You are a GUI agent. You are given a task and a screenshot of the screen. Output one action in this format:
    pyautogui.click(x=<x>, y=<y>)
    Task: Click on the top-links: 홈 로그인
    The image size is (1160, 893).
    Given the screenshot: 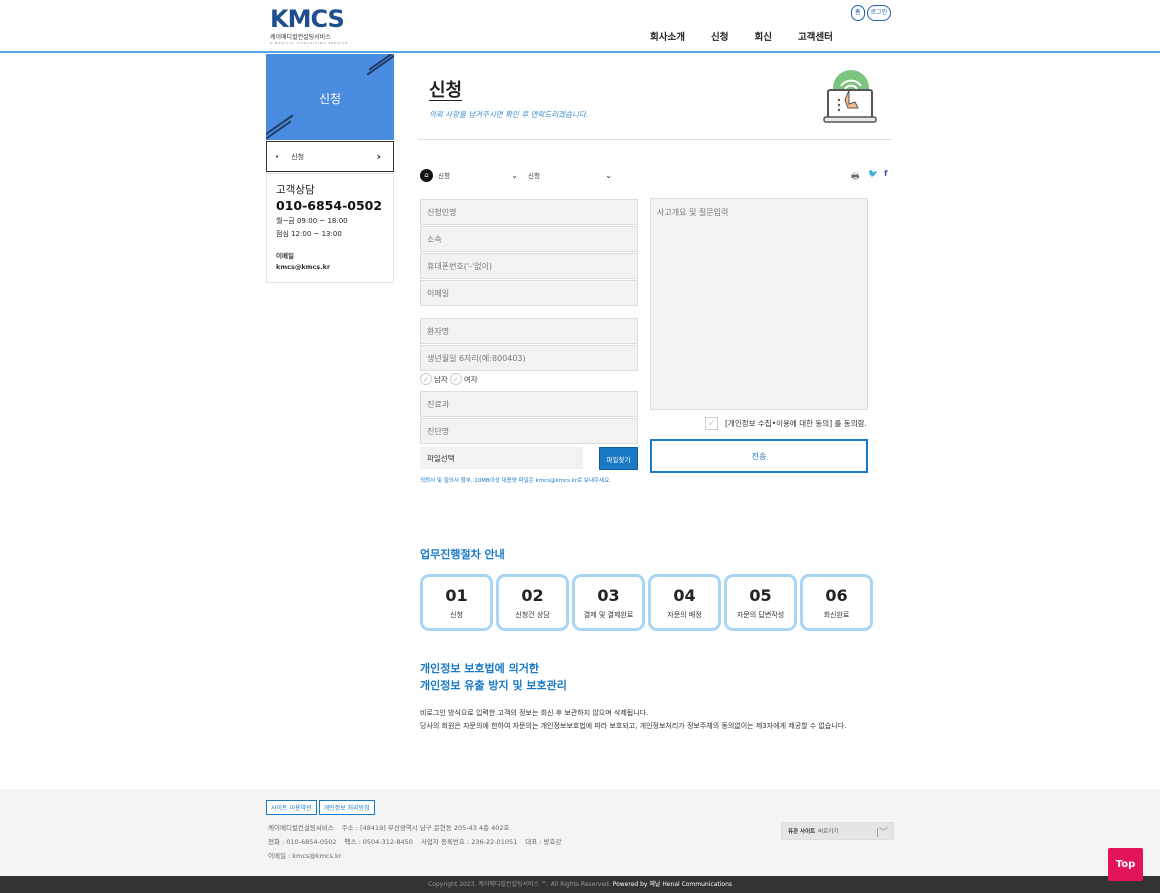 What is the action you would take?
    pyautogui.click(x=871, y=13)
    